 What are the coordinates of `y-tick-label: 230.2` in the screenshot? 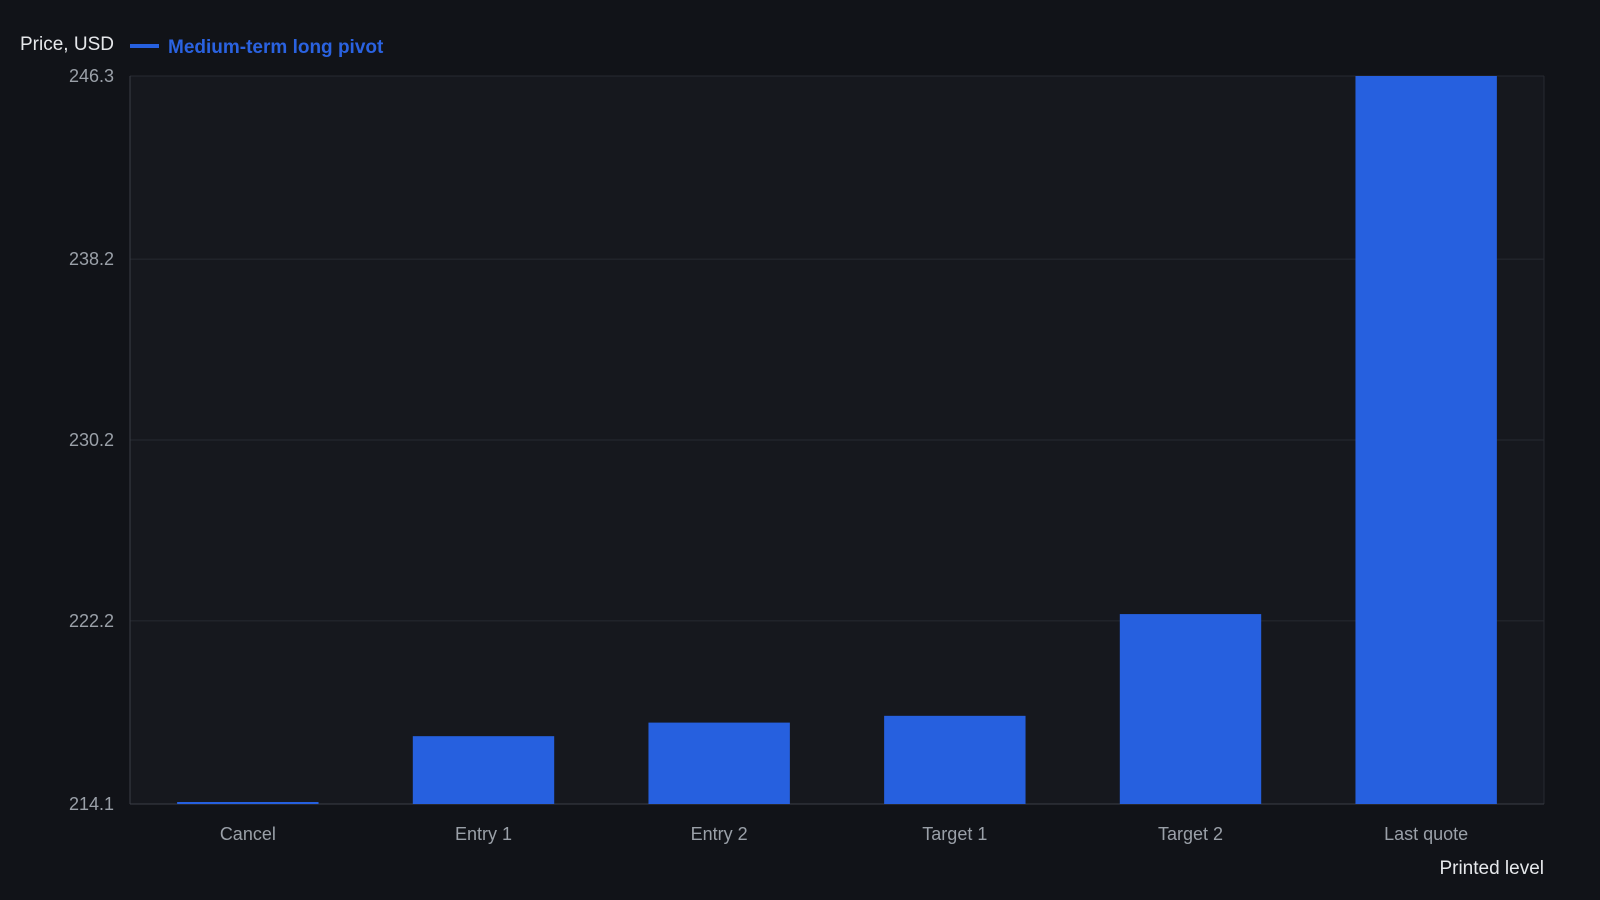 It's located at (91, 440).